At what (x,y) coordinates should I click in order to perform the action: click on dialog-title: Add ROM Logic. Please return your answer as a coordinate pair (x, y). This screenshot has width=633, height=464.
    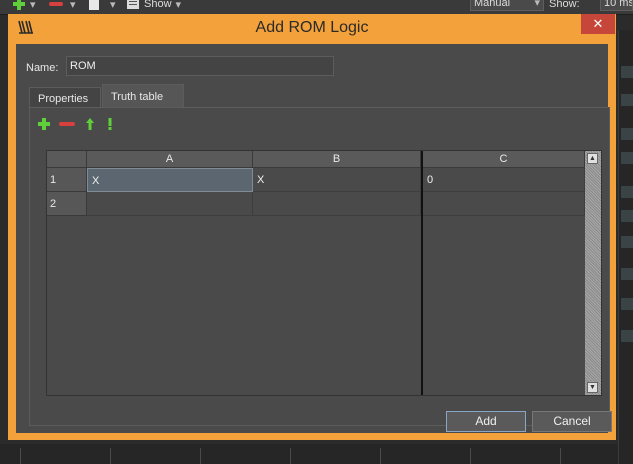
    Looking at the image, I should click on (312, 27).